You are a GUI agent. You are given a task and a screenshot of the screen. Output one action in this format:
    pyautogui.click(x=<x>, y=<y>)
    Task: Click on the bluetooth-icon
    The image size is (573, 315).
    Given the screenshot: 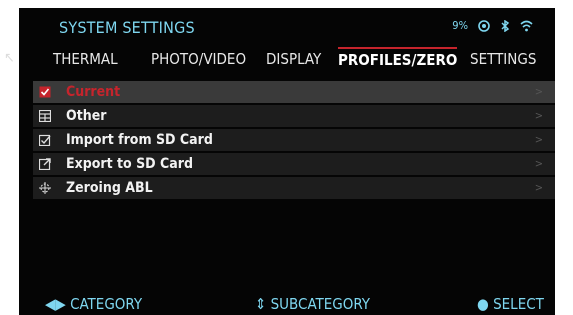 What is the action you would take?
    pyautogui.click(x=505, y=26)
    